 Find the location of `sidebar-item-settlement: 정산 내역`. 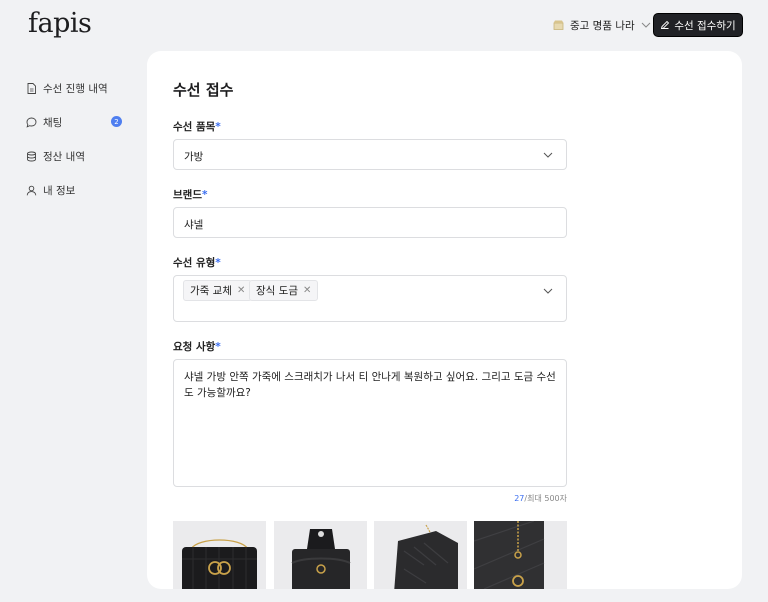

sidebar-item-settlement: 정산 내역 is located at coordinates (76, 156).